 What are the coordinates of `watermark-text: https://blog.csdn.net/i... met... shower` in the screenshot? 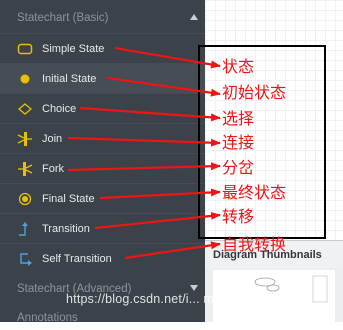 It's located at (174, 299).